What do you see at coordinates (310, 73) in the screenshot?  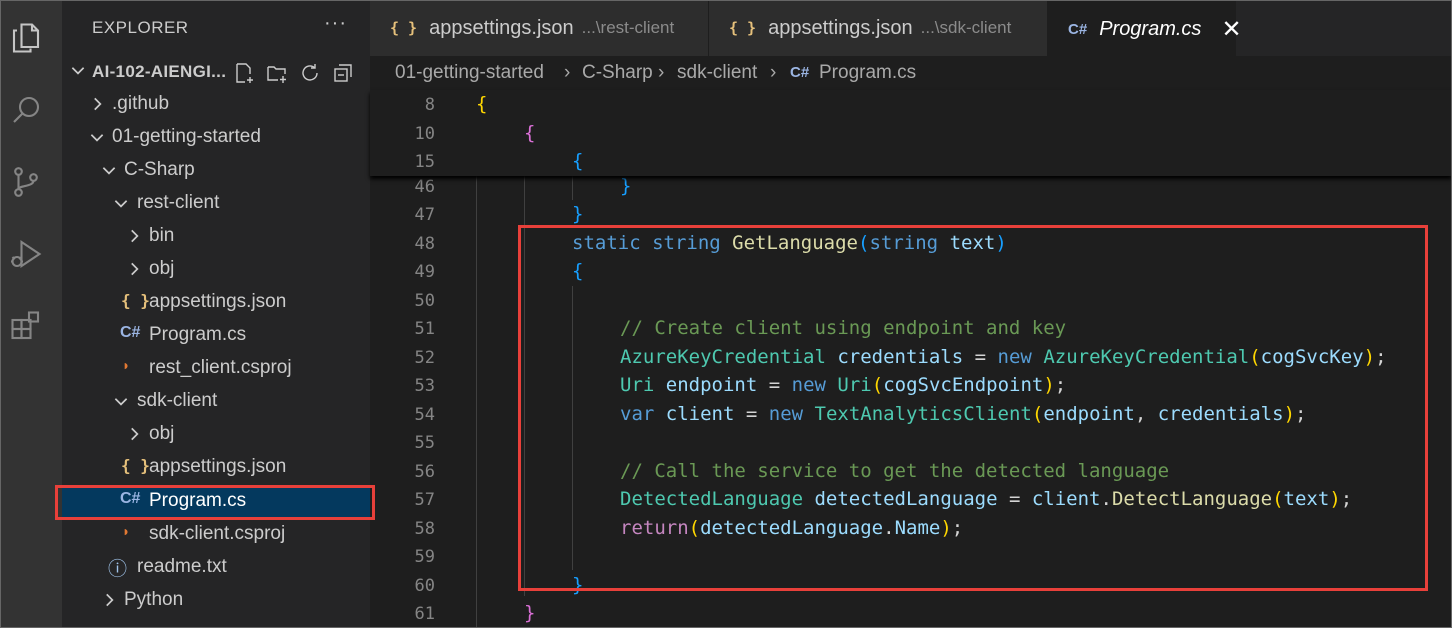 I see `refresh-icon` at bounding box center [310, 73].